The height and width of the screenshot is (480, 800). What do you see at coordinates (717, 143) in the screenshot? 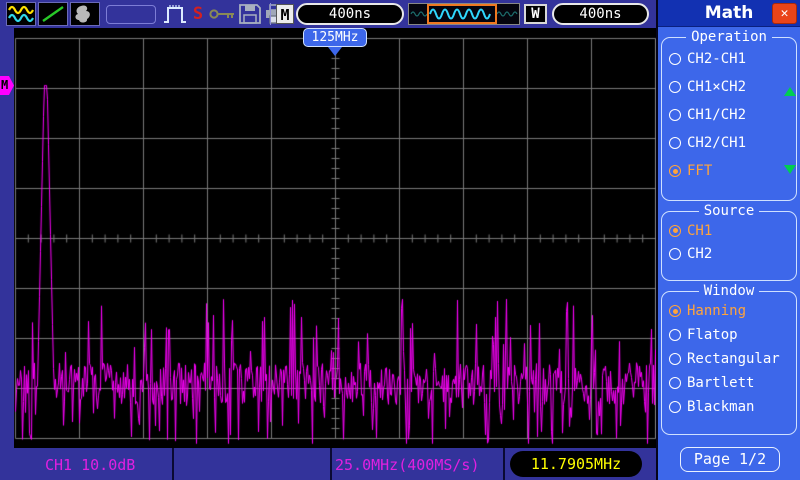
I see `option-label: CH2/CH1` at bounding box center [717, 143].